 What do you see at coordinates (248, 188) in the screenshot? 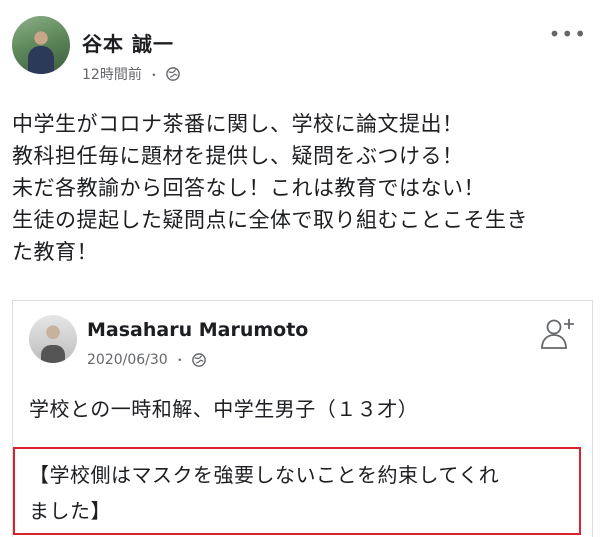
I see `post-line: 未だ各教諭から回答なし！これは教育ではない！` at bounding box center [248, 188].